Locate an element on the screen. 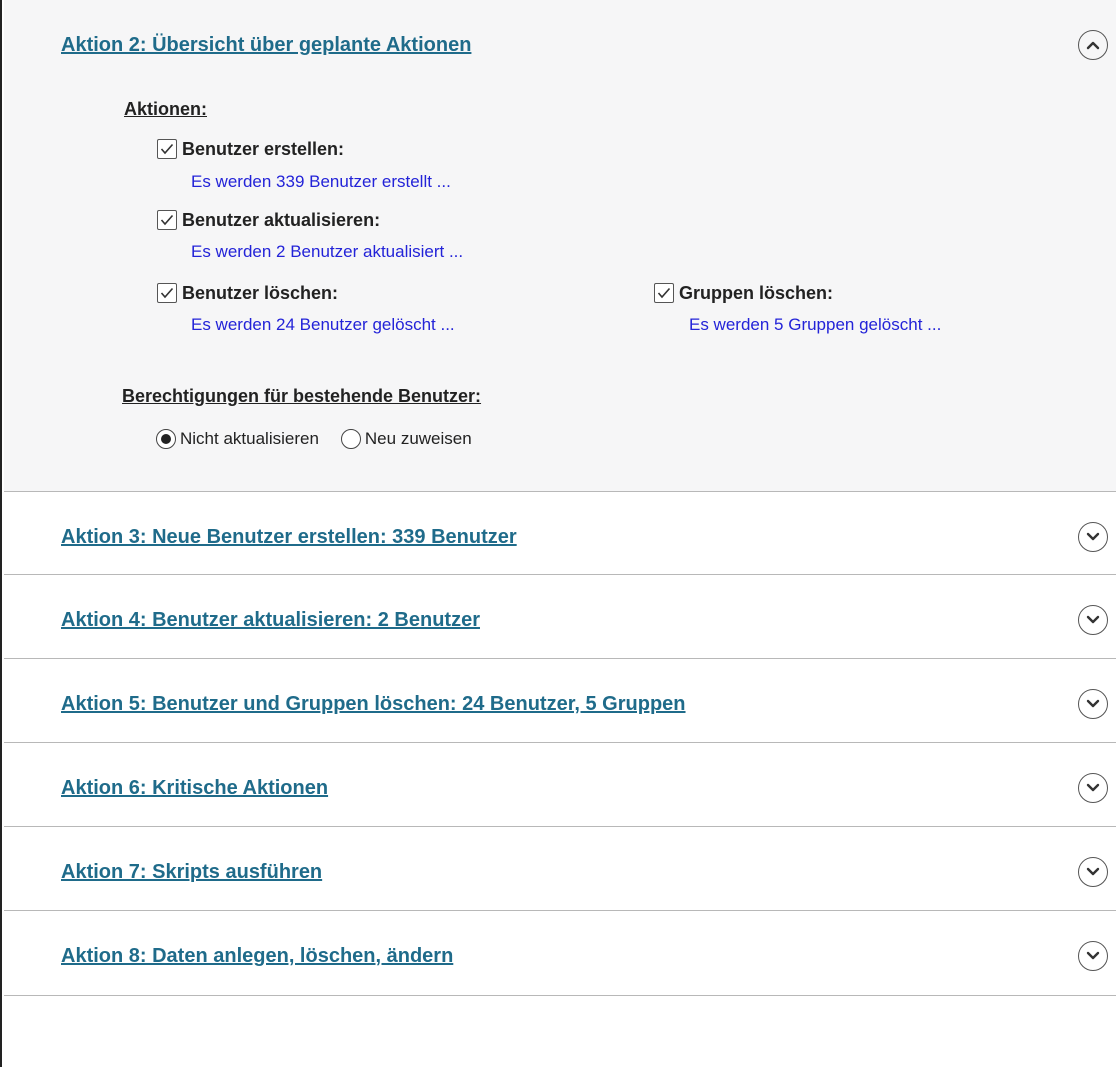 The width and height of the screenshot is (1116, 1067). chevron-up-icon is located at coordinates (1093, 45).